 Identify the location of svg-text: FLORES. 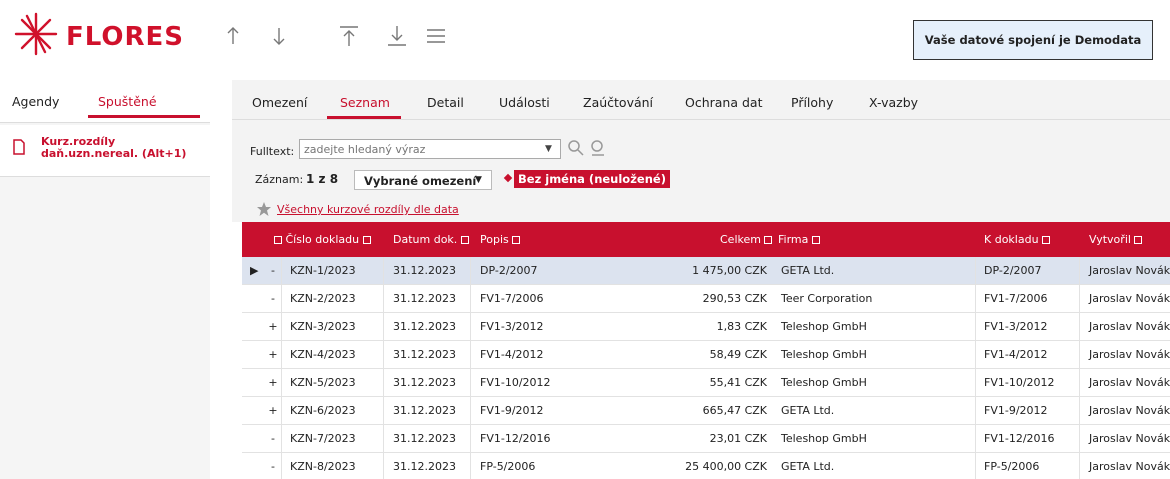
(125, 37).